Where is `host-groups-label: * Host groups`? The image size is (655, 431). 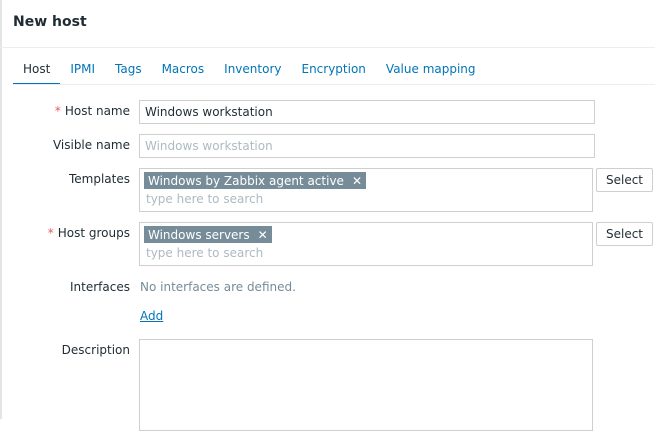 host-groups-label: * Host groups is located at coordinates (89, 233).